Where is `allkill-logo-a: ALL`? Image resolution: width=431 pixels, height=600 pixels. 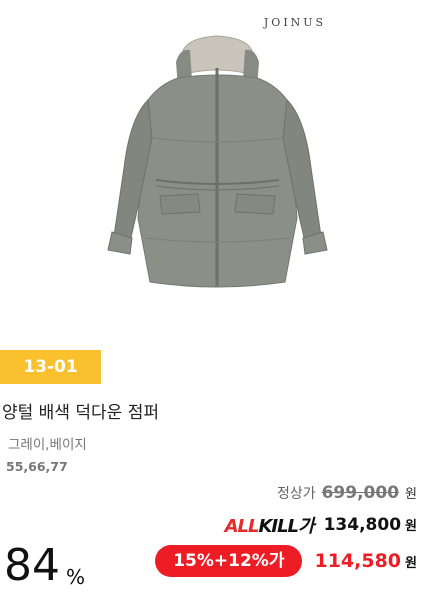 allkill-logo-a: ALL is located at coordinates (242, 526).